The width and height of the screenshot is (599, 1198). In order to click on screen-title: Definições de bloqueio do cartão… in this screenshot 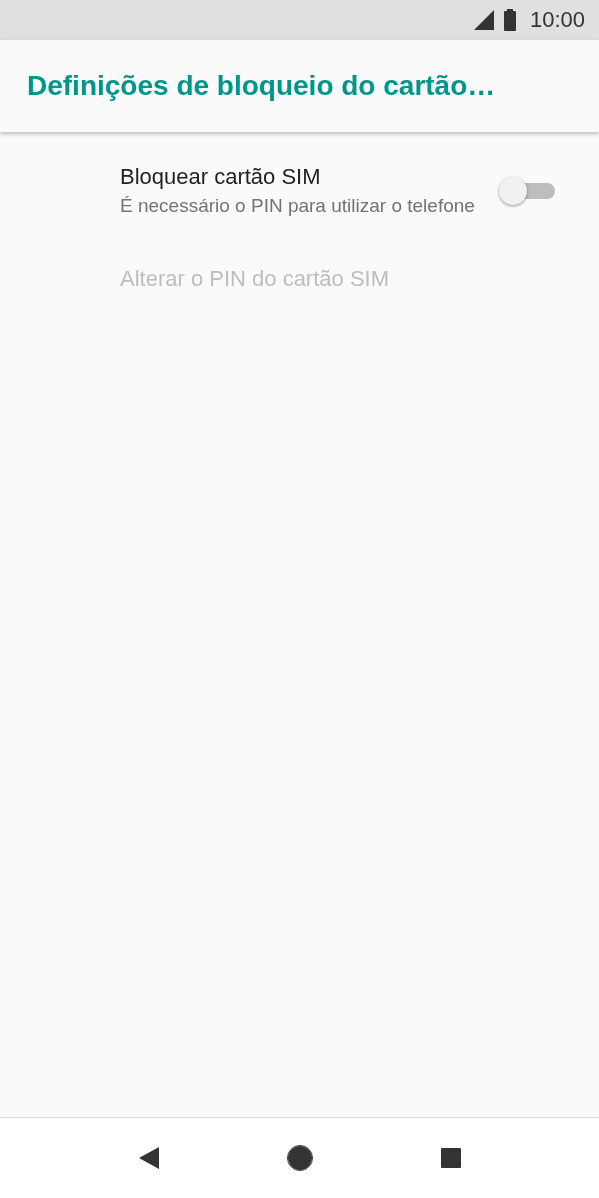, I will do `click(261, 86)`.